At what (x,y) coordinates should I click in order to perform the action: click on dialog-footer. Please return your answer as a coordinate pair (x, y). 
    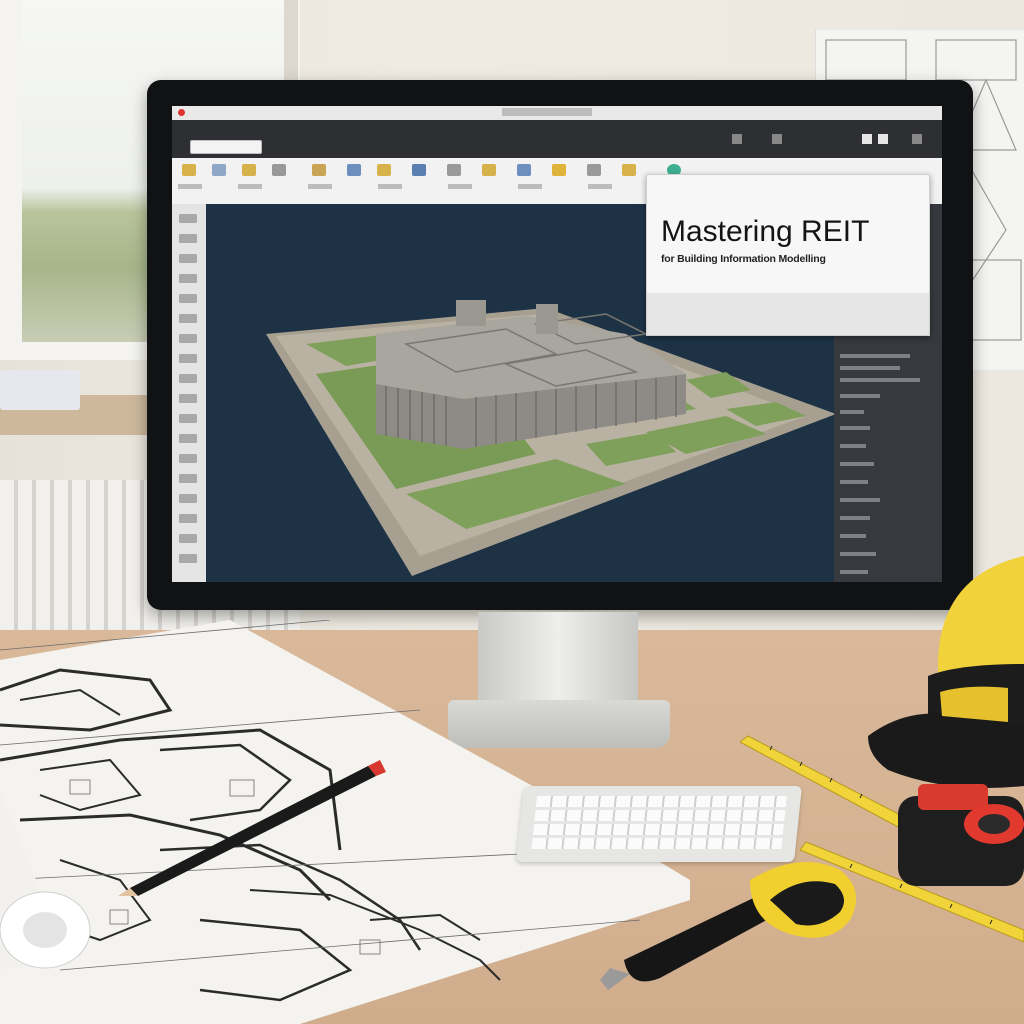
    Looking at the image, I should click on (788, 314).